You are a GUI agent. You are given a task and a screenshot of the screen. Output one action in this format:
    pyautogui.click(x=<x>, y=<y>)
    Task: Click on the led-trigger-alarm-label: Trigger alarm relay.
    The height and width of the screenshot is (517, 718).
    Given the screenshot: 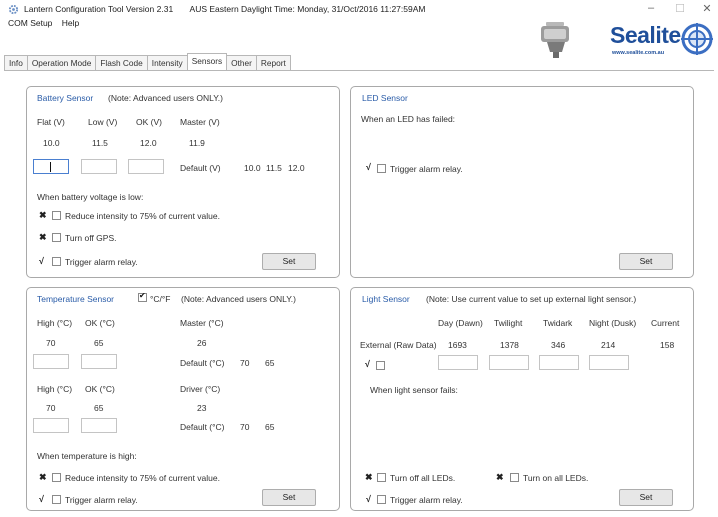 What is the action you would take?
    pyautogui.click(x=426, y=169)
    